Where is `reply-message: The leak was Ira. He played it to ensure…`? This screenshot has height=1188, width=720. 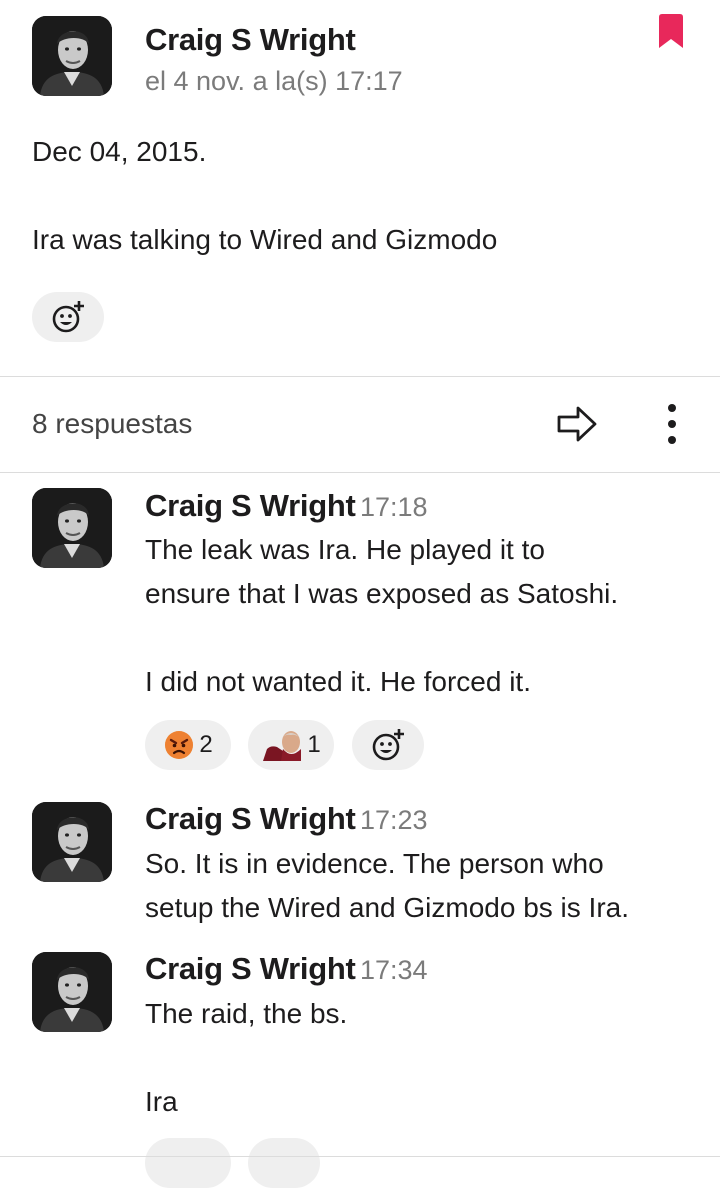 reply-message: The leak was Ira. He played it to ensure… is located at coordinates (382, 615).